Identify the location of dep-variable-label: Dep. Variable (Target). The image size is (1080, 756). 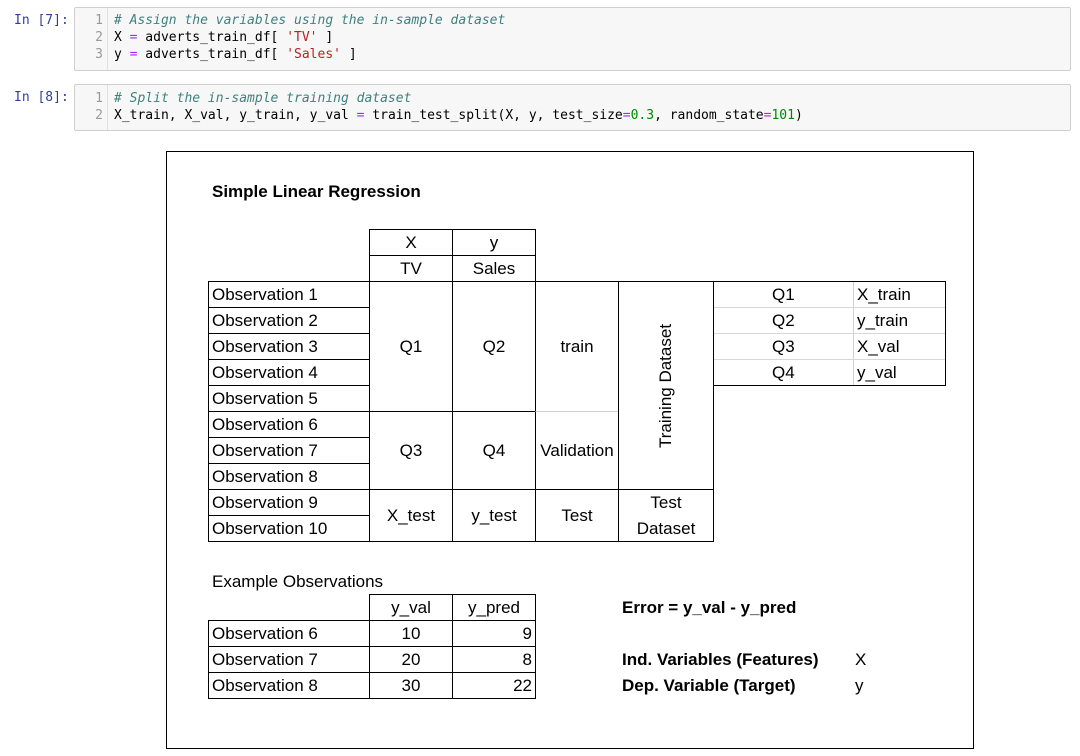
(709, 685).